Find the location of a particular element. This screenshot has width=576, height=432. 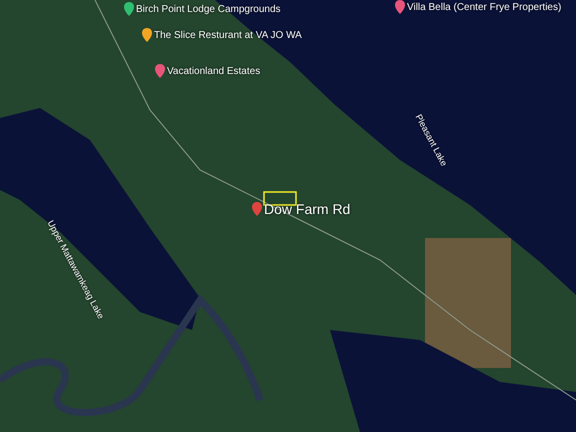

parcel-outline is located at coordinates (280, 198).